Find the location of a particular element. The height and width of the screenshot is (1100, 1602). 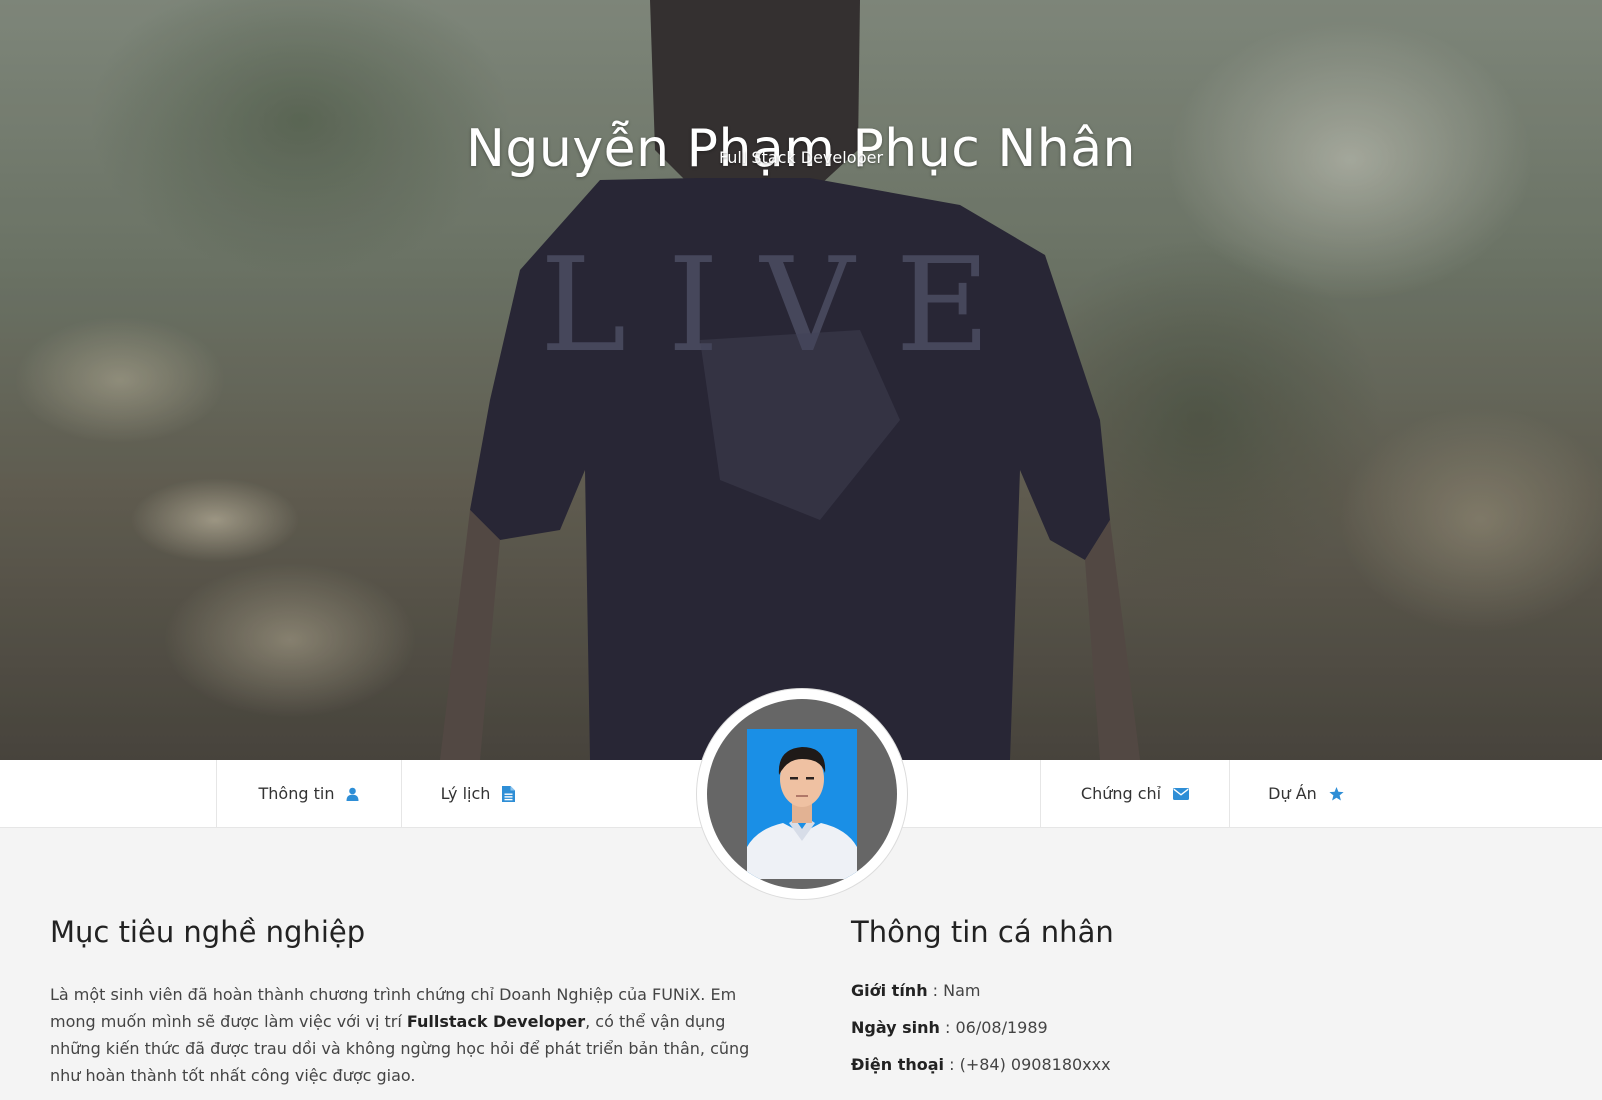

document-icon is located at coordinates (509, 793).